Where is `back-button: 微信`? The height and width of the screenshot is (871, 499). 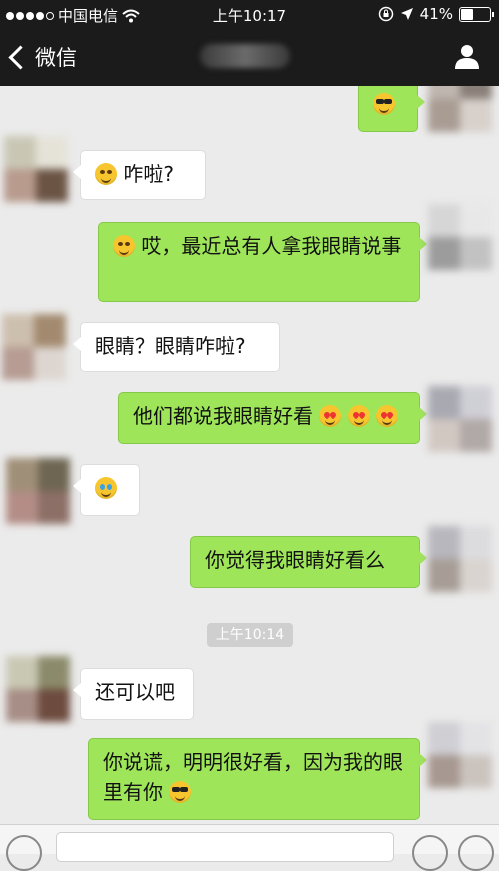 back-button: 微信 is located at coordinates (42, 57).